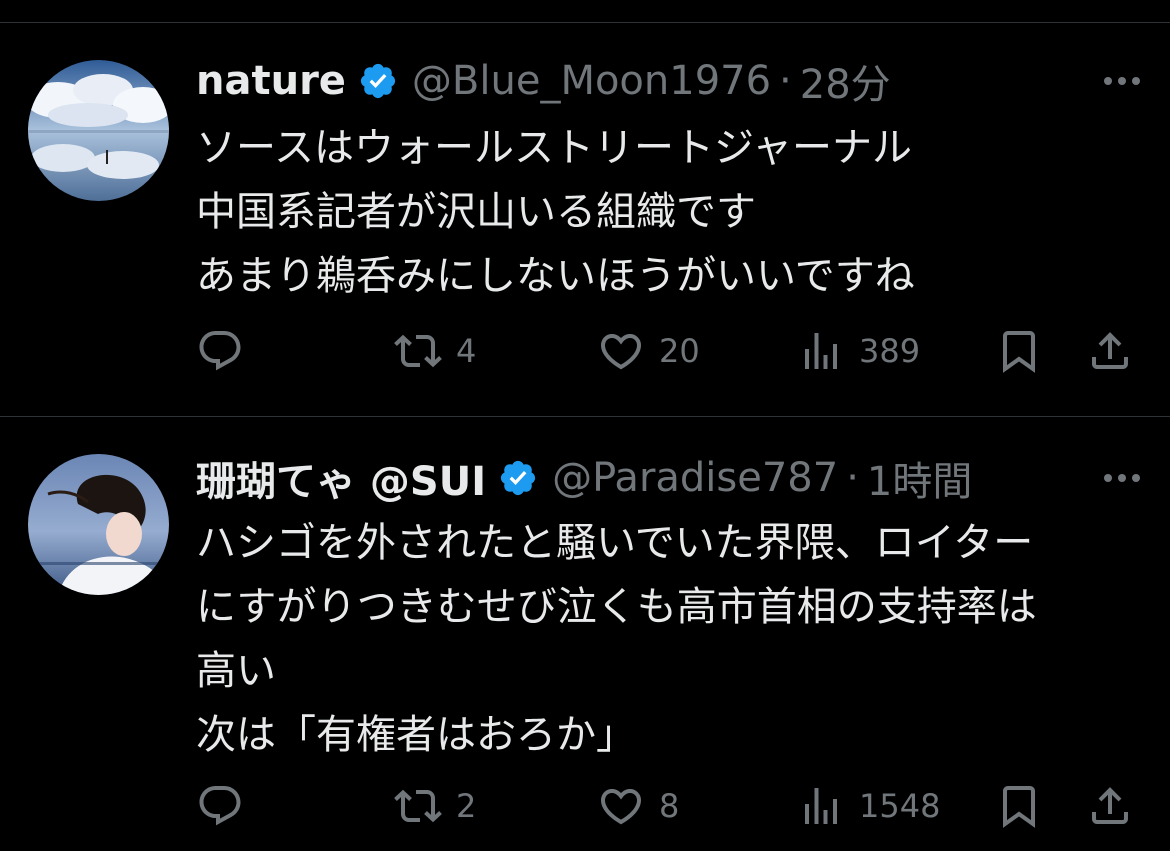  What do you see at coordinates (890, 351) in the screenshot?
I see `views-count: 389` at bounding box center [890, 351].